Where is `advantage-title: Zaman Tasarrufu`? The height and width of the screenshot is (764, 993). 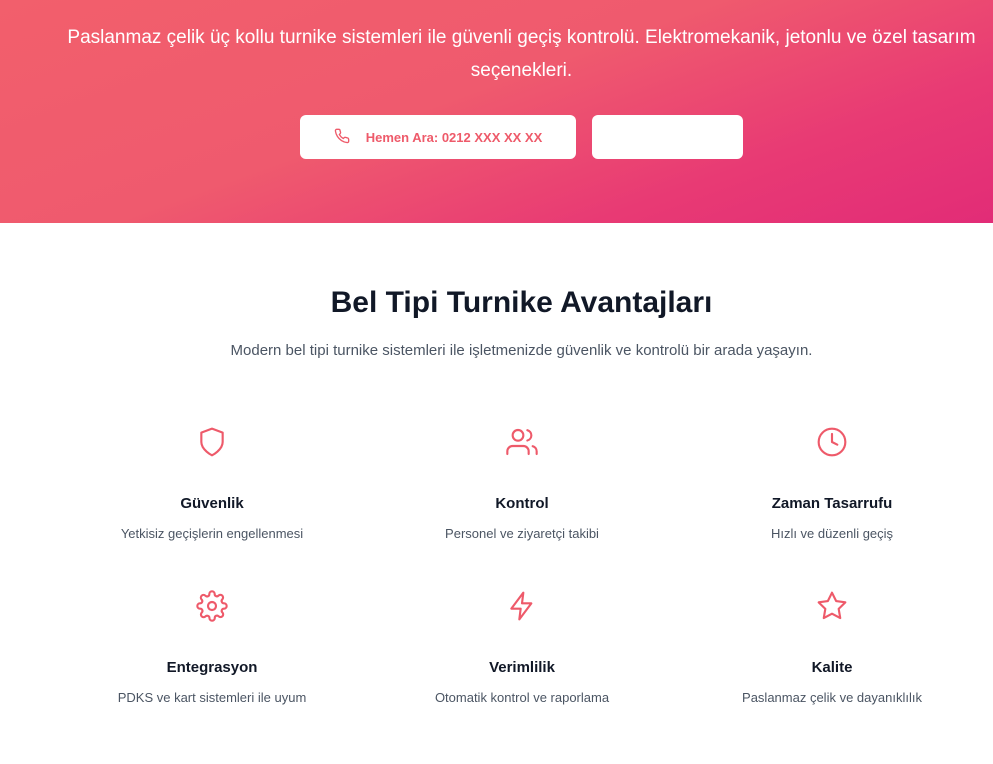
advantage-title: Zaman Tasarrufu is located at coordinates (832, 503).